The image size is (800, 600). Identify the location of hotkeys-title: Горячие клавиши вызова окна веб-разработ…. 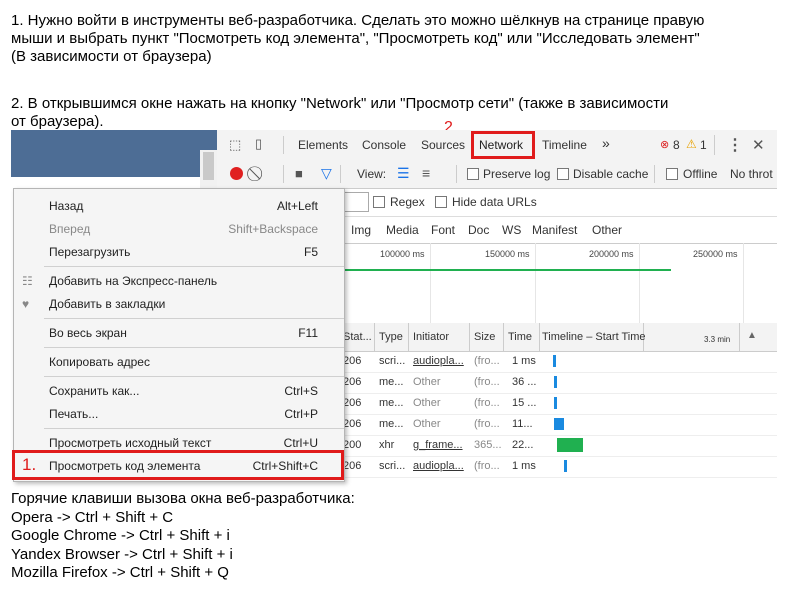
(183, 498).